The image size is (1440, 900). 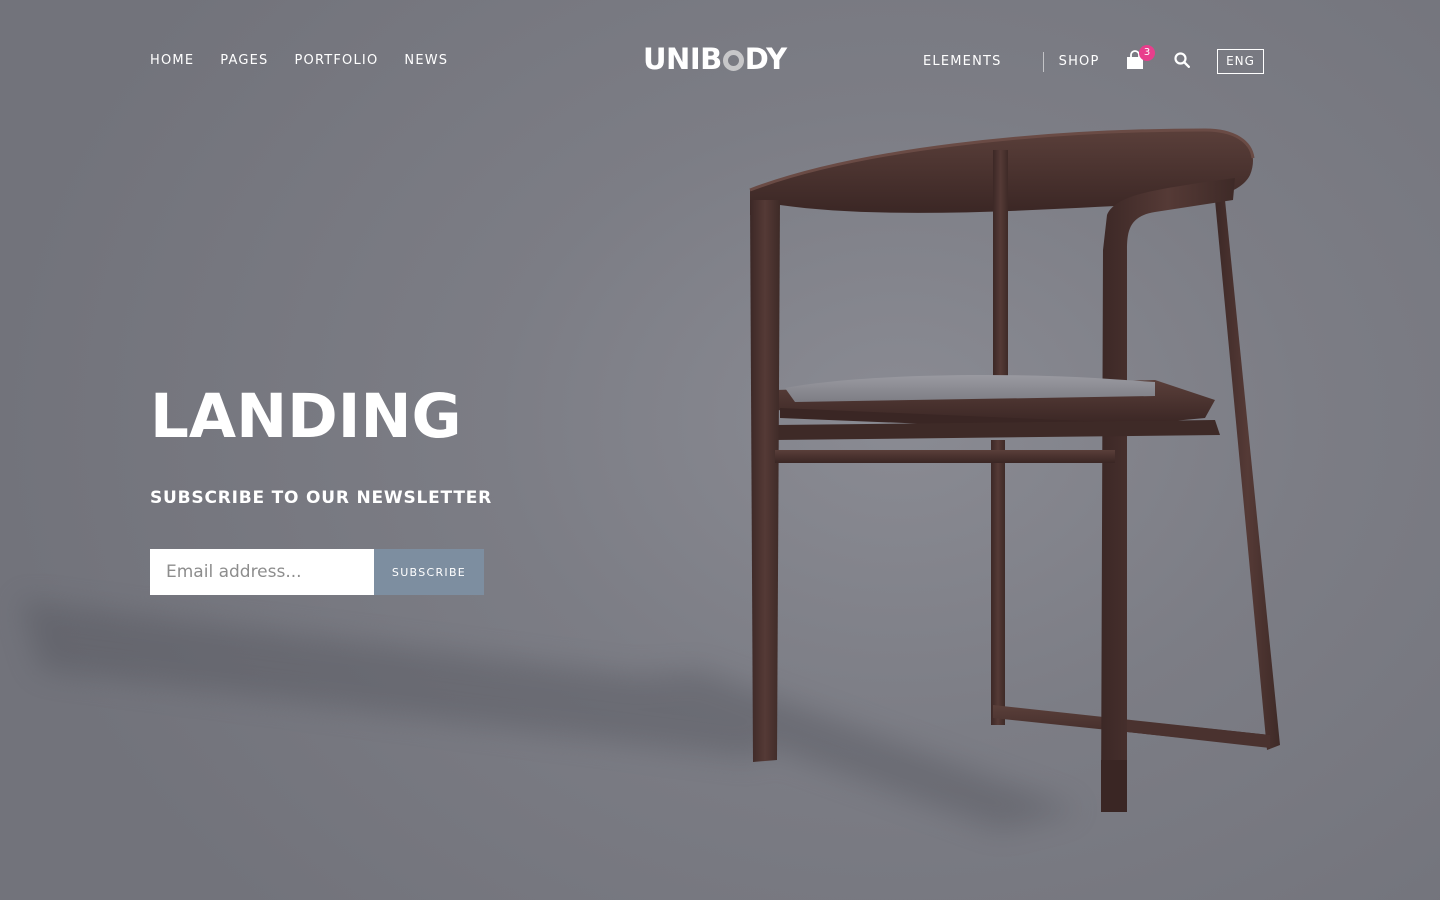 I want to click on email-input, so click(x=262, y=572).